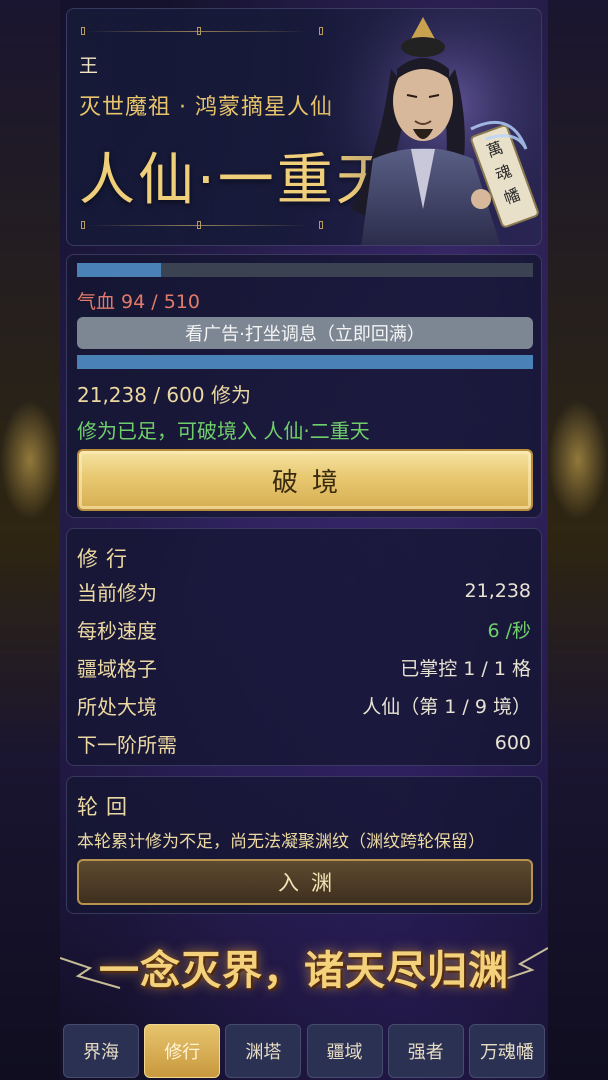 The image size is (608, 1080). Describe the element at coordinates (119, 270) in the screenshot. I see `hp-bar-fill` at that location.